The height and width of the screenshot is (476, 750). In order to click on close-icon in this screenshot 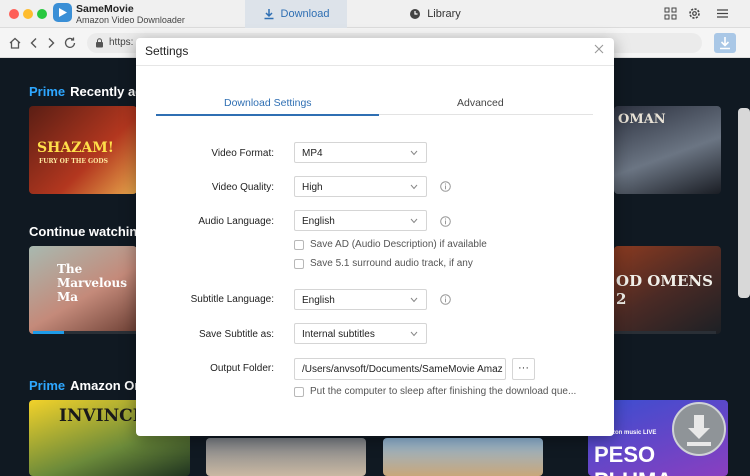, I will do `click(599, 49)`.